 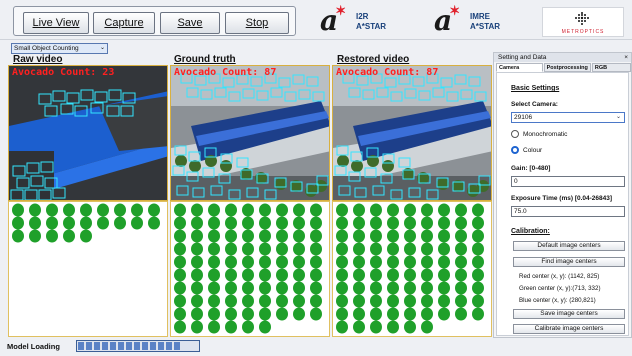 I want to click on metroptics-logo: METROPTICS, so click(x=583, y=22).